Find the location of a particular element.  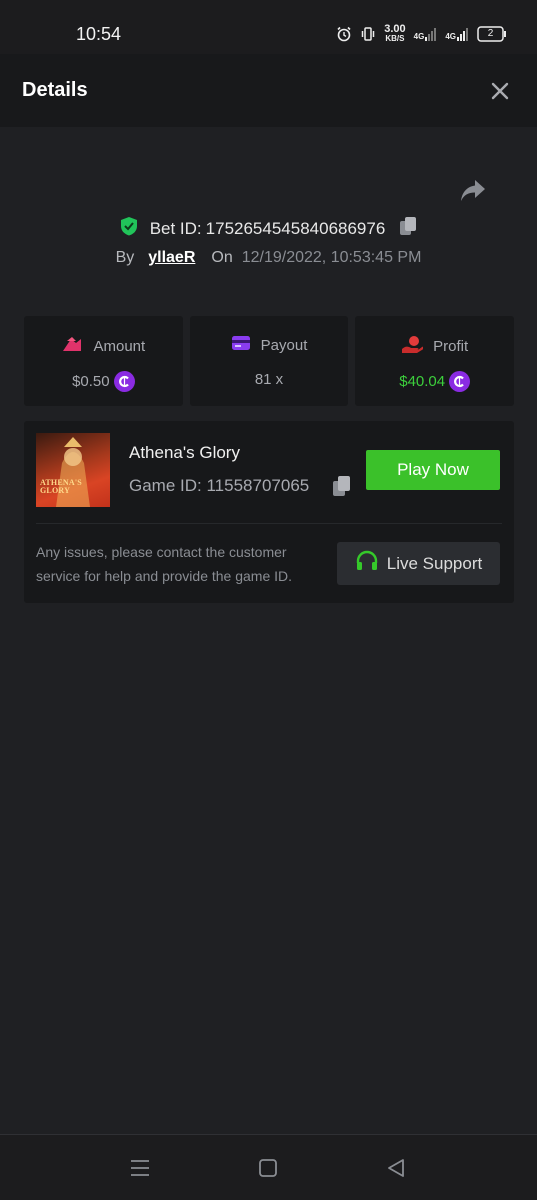

network-type-1: 4G is located at coordinates (419, 36).